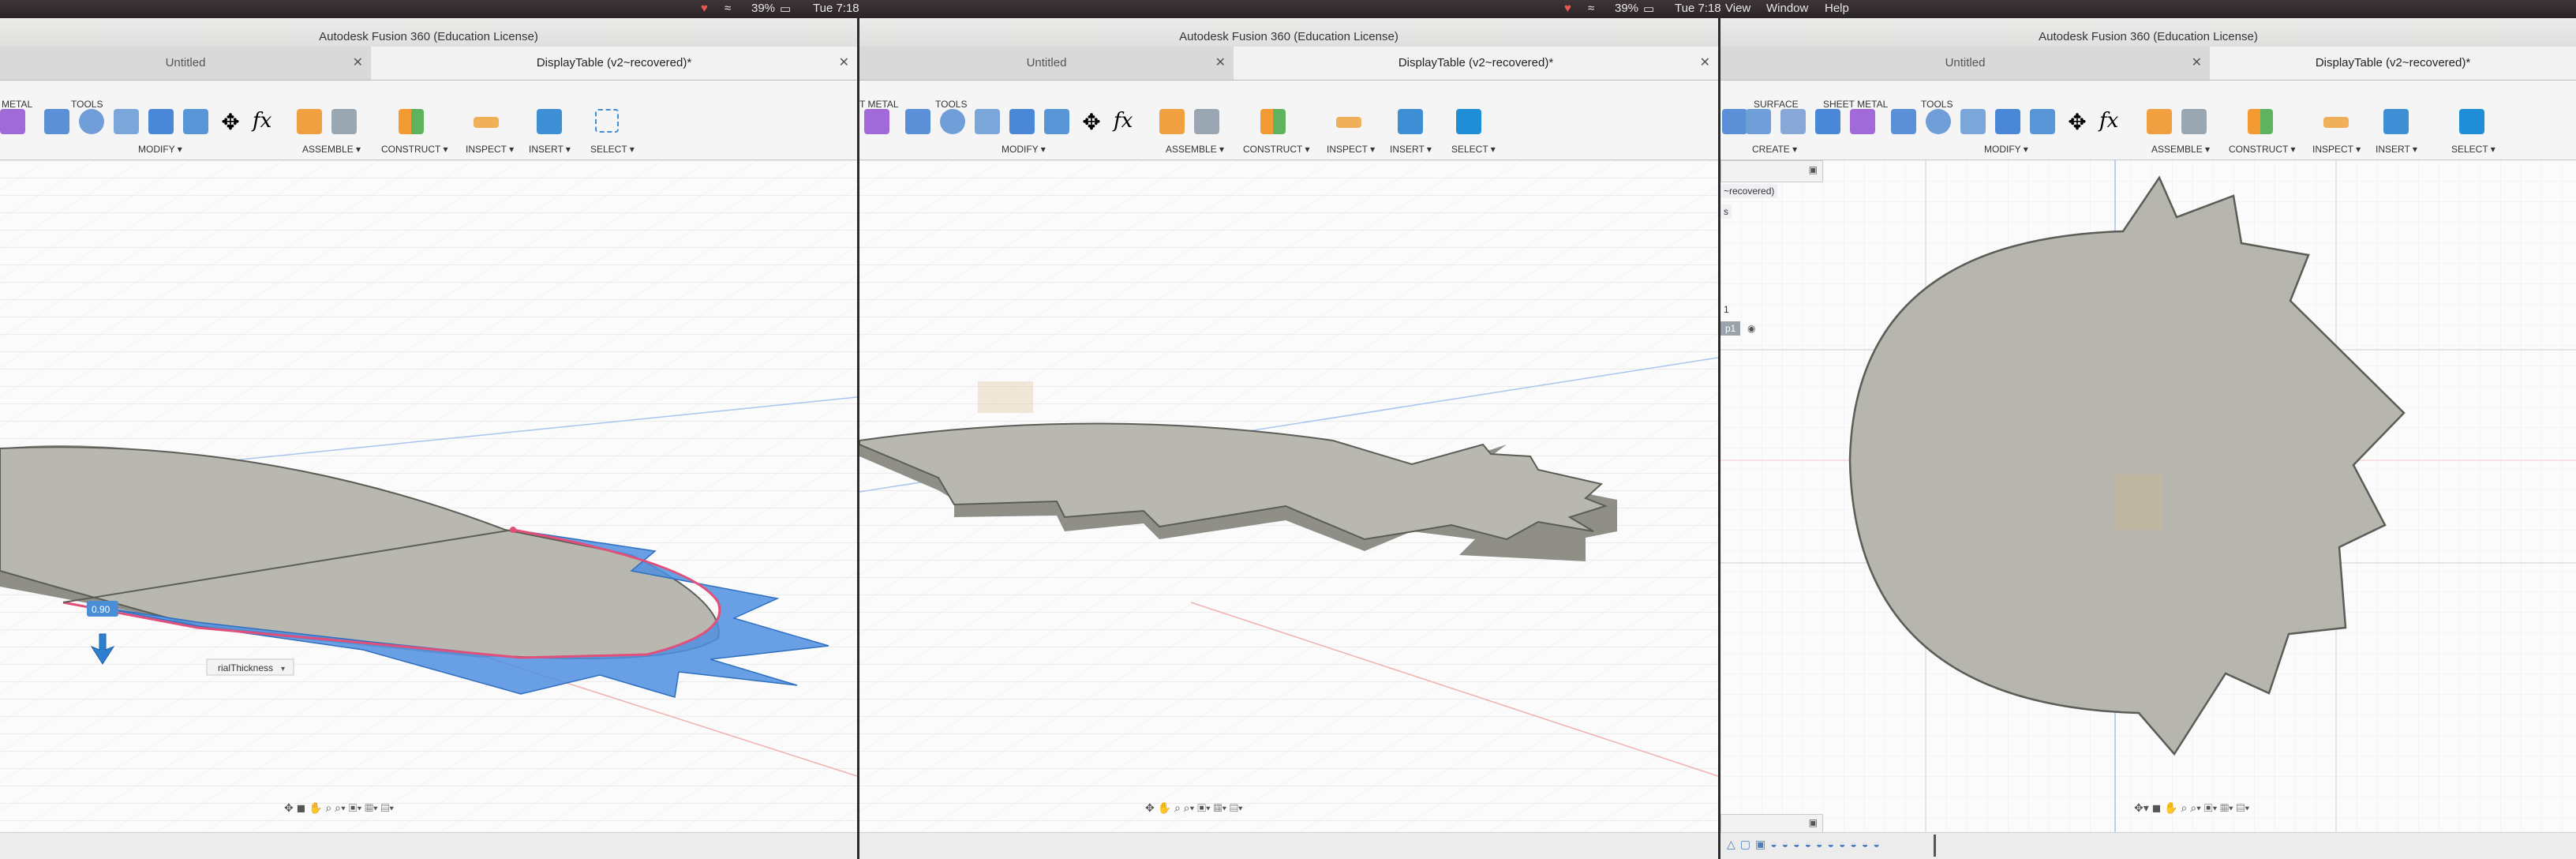  I want to click on revolve-icon, so click(1758, 122).